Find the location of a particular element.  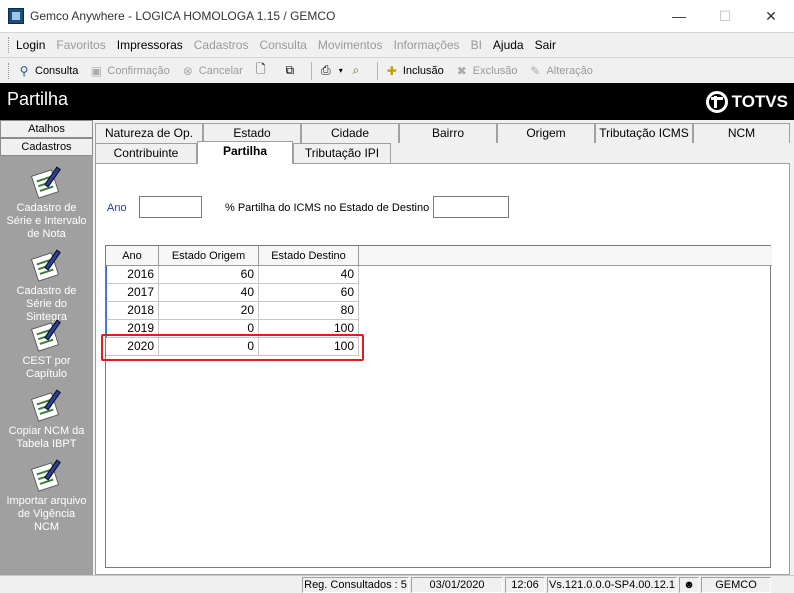

cell-ano: 2018 is located at coordinates (132, 311).